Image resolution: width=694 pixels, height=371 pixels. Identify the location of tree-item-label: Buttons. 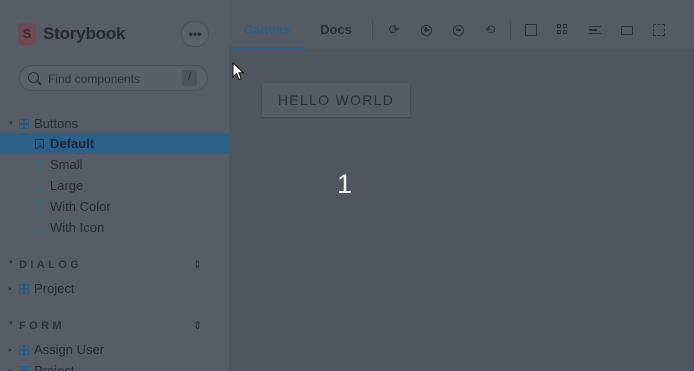
(56, 123).